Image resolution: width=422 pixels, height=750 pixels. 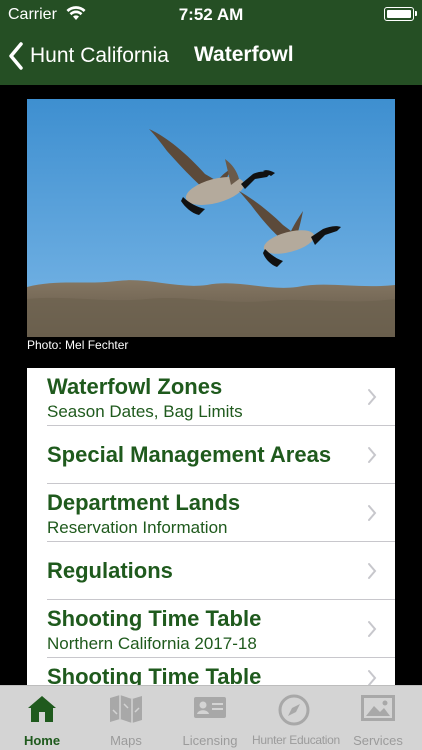 What do you see at coordinates (210, 709) in the screenshot?
I see `license-card-icon` at bounding box center [210, 709].